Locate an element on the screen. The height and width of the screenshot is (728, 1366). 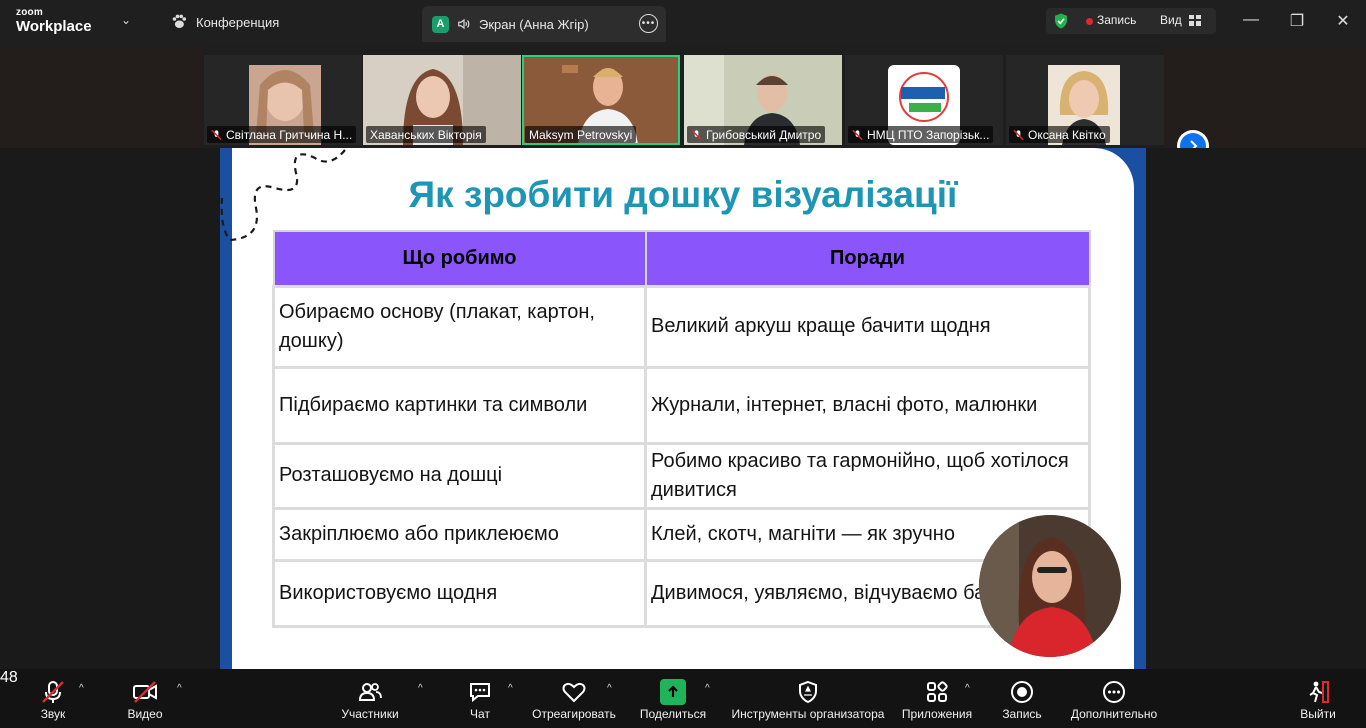
participant-tile: Грибовський Дмитро is located at coordinates (763, 100).